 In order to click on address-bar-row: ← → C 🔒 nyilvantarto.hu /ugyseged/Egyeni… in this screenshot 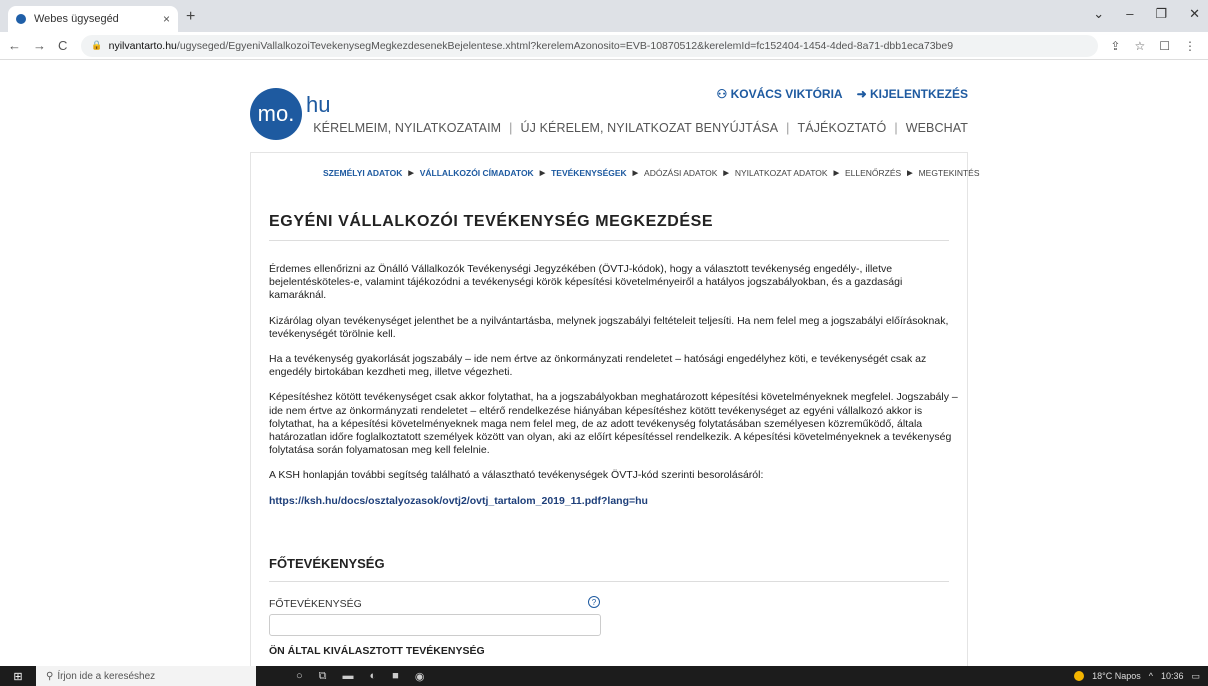, I will do `click(604, 46)`.